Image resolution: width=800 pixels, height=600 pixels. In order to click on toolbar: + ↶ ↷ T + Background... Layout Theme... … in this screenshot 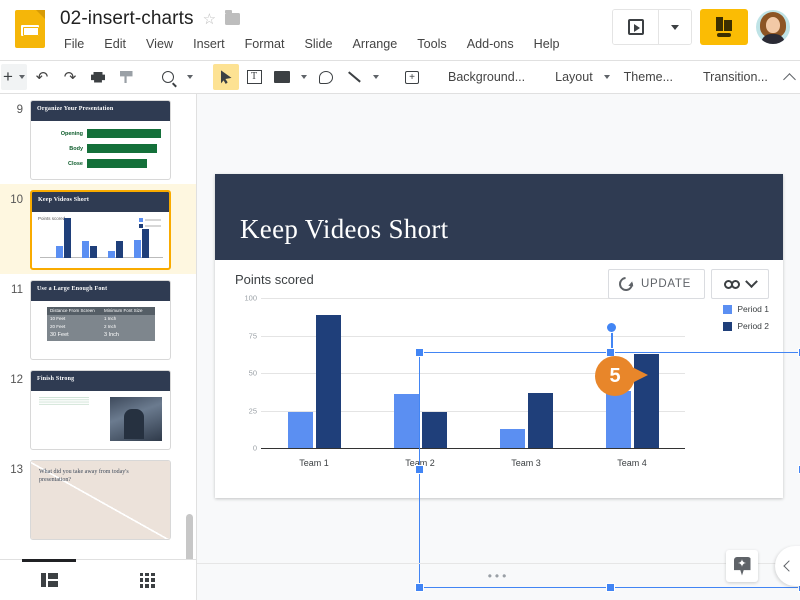, I will do `click(400, 77)`.